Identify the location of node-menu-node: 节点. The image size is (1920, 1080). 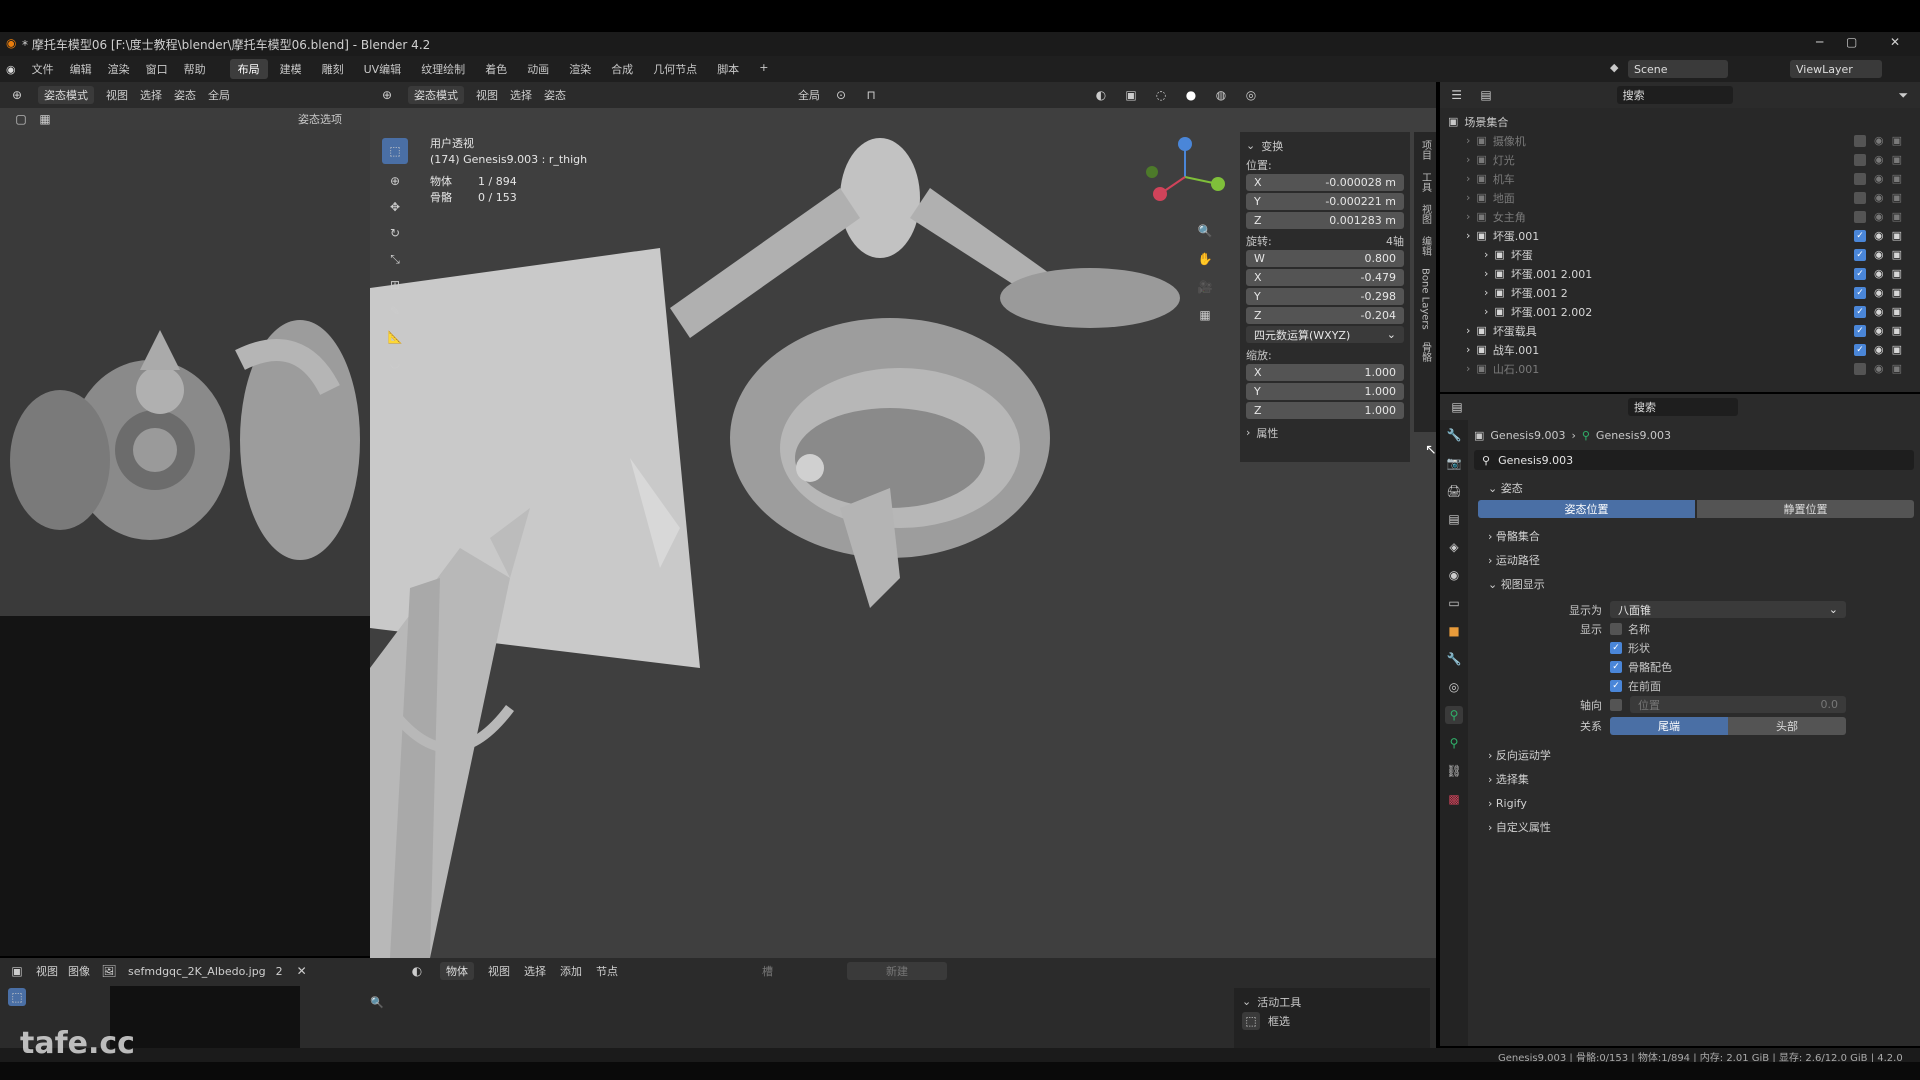
(607, 971).